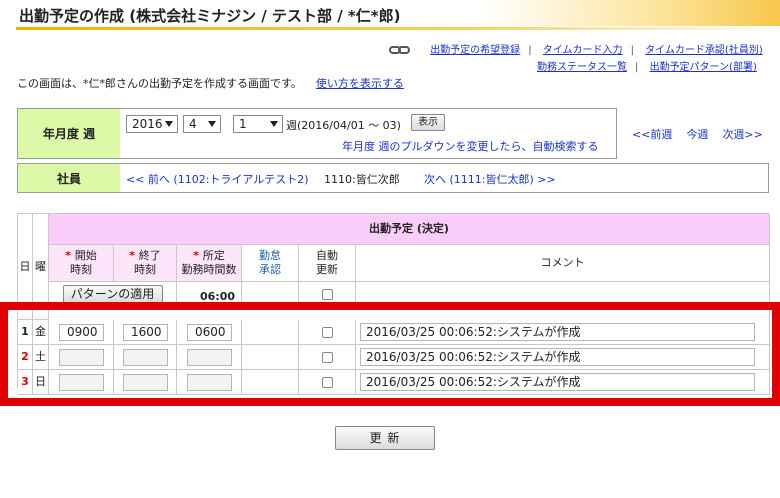 Image resolution: width=780 pixels, height=498 pixels. I want to click on row-weekday: 金, so click(41, 332).